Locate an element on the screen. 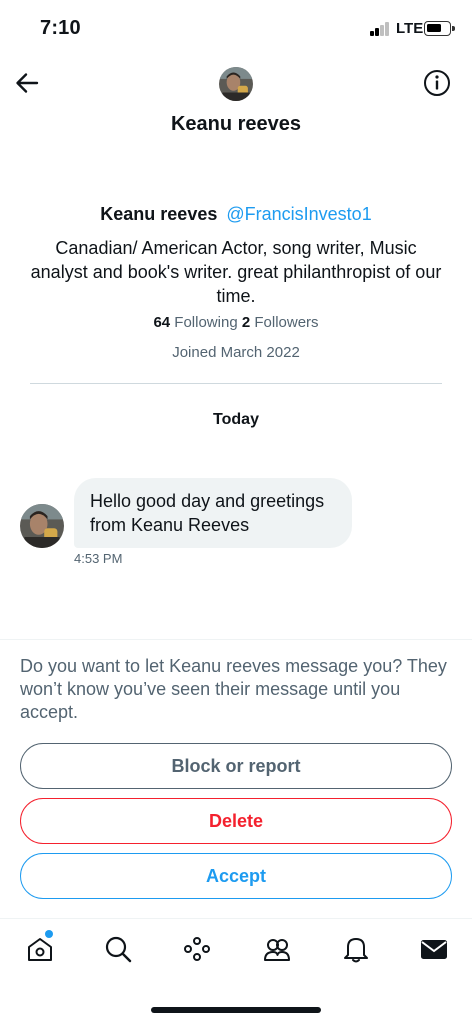 The width and height of the screenshot is (472, 1024). followers-count: 2 is located at coordinates (246, 322).